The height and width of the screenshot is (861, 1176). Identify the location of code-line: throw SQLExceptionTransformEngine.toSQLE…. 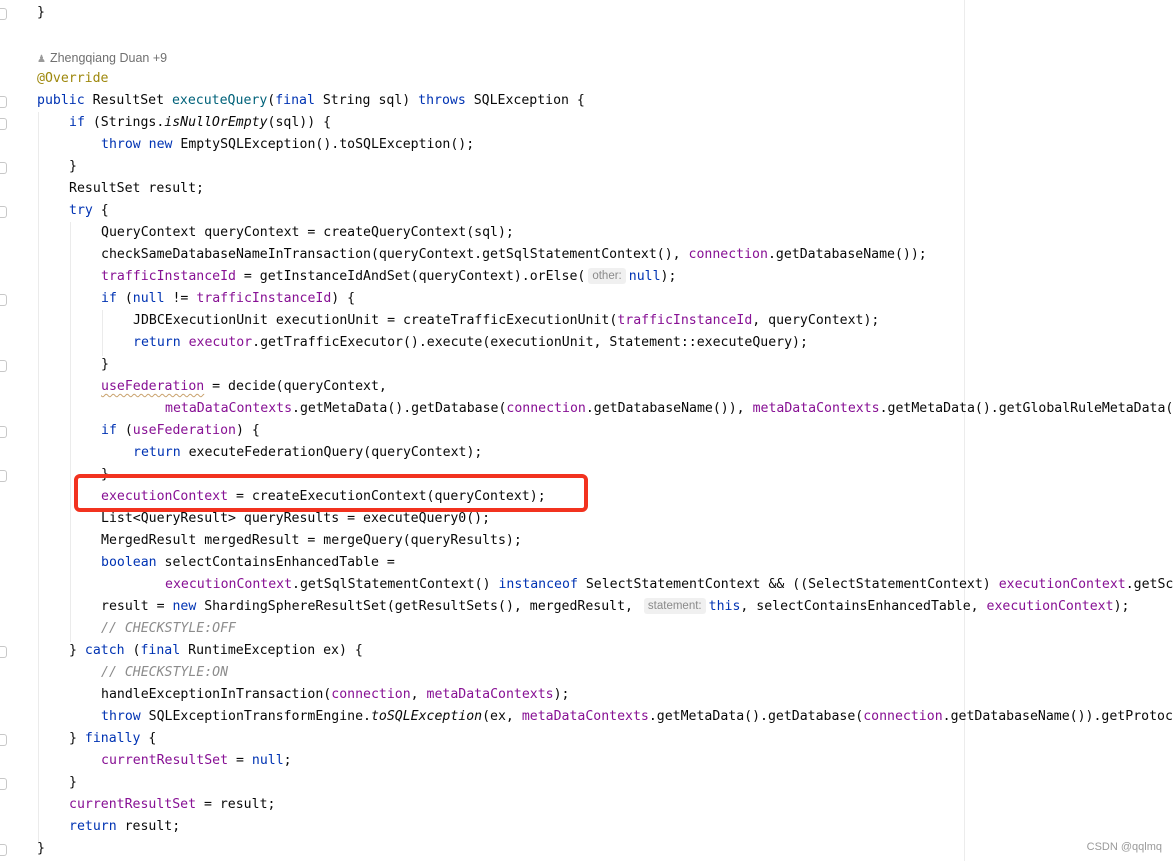
(637, 716).